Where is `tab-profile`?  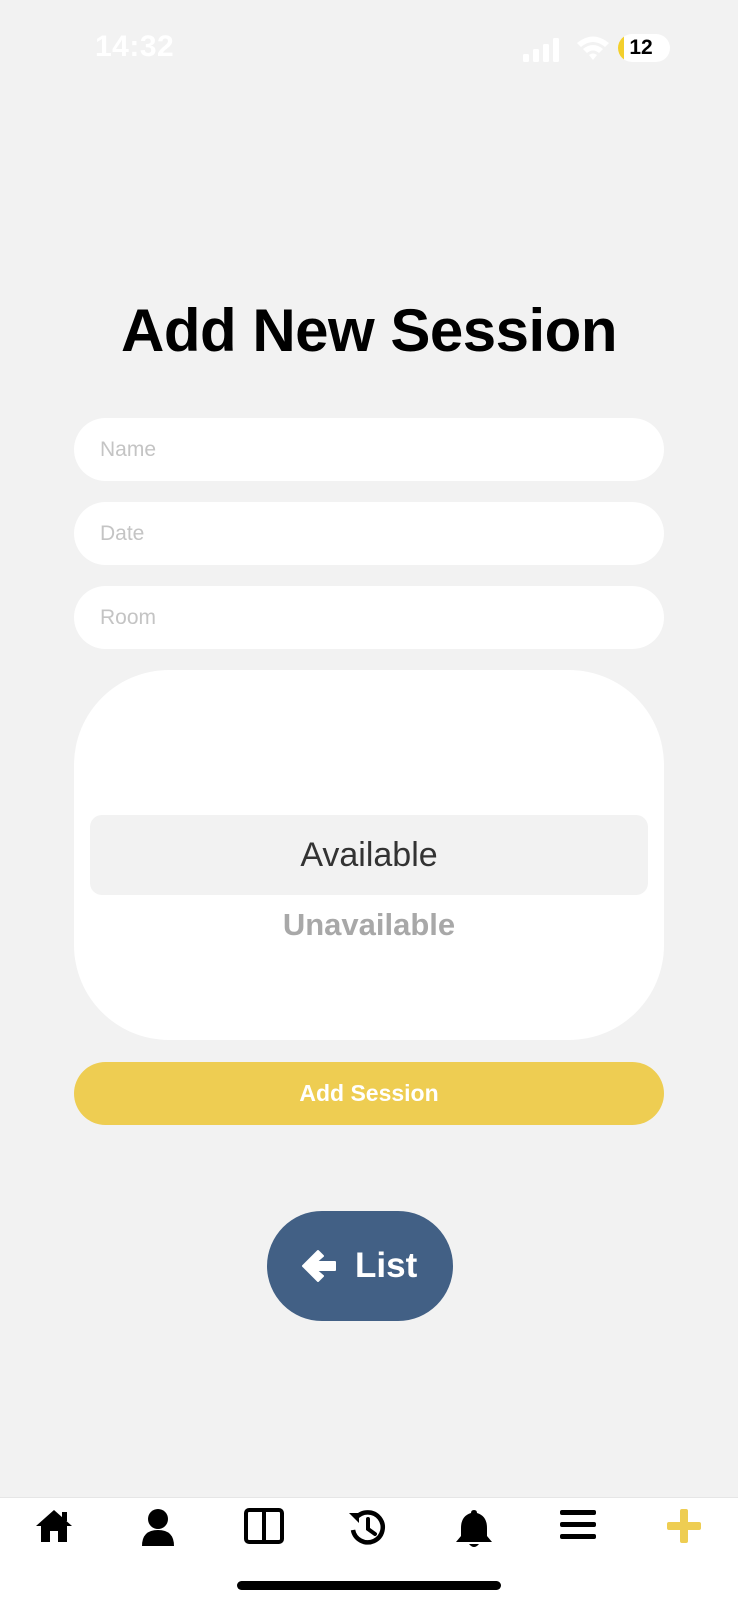
tab-profile is located at coordinates (158, 1533).